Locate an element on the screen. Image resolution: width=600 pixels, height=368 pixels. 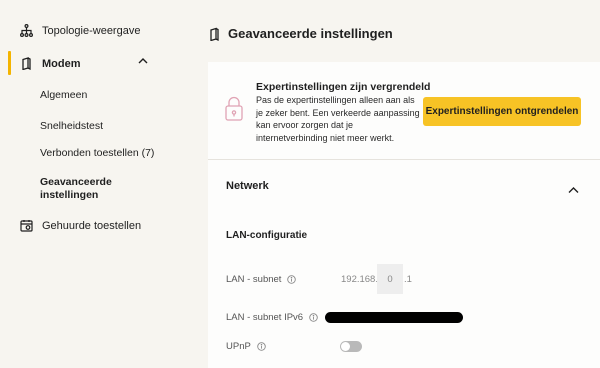
rented-devices-icon is located at coordinates (26, 225).